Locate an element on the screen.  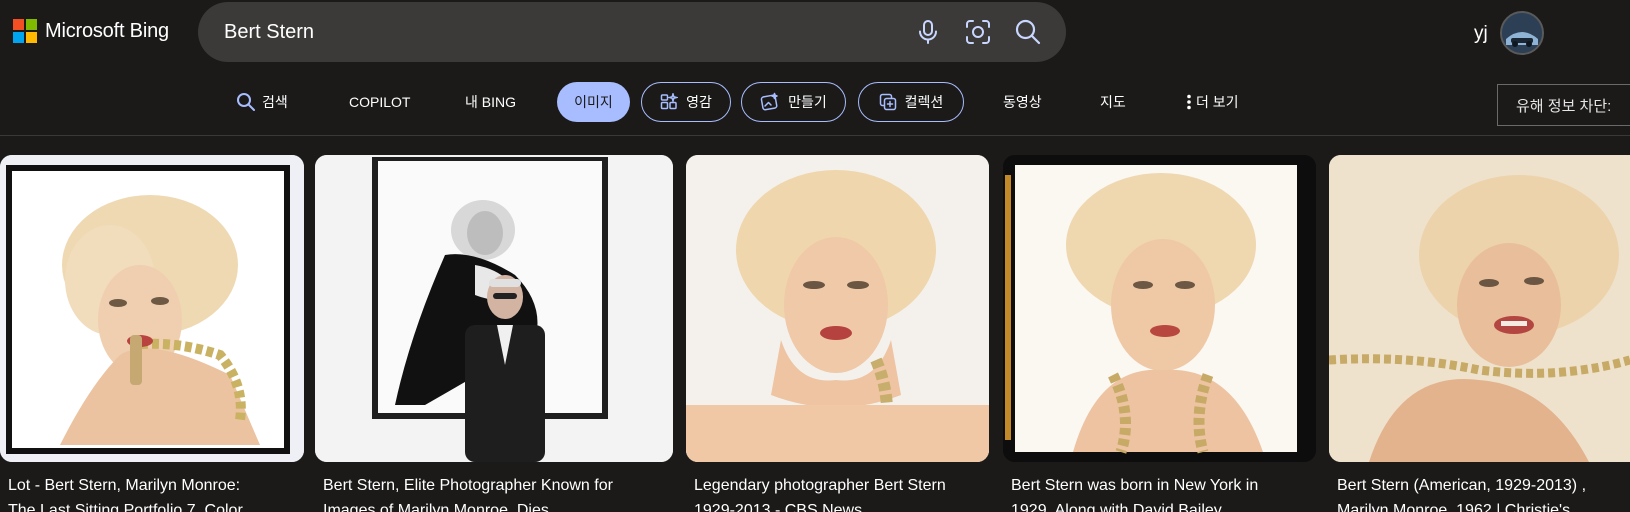
tab-my-bing: 내 BING is located at coordinates (490, 102).